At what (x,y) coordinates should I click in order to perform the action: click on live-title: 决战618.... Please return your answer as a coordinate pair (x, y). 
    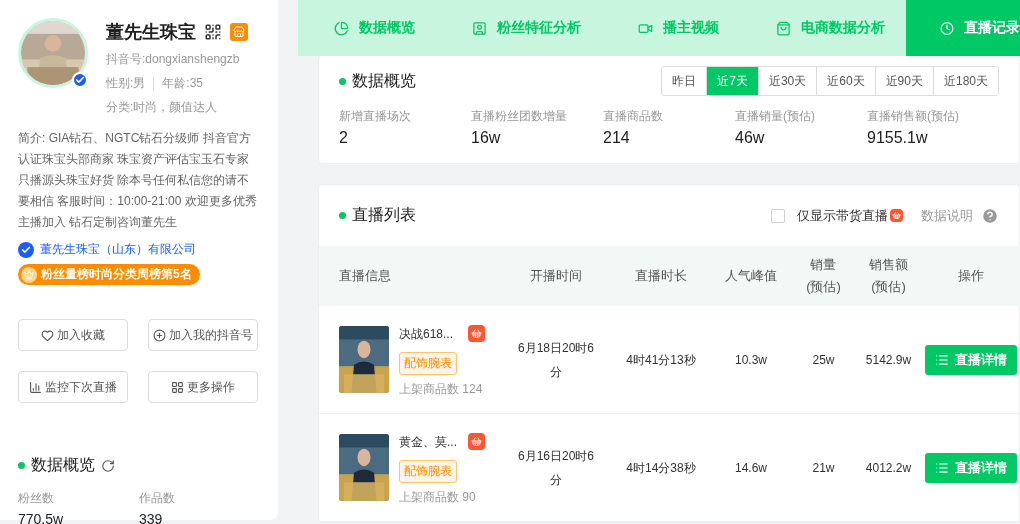
    Looking at the image, I should click on (426, 333).